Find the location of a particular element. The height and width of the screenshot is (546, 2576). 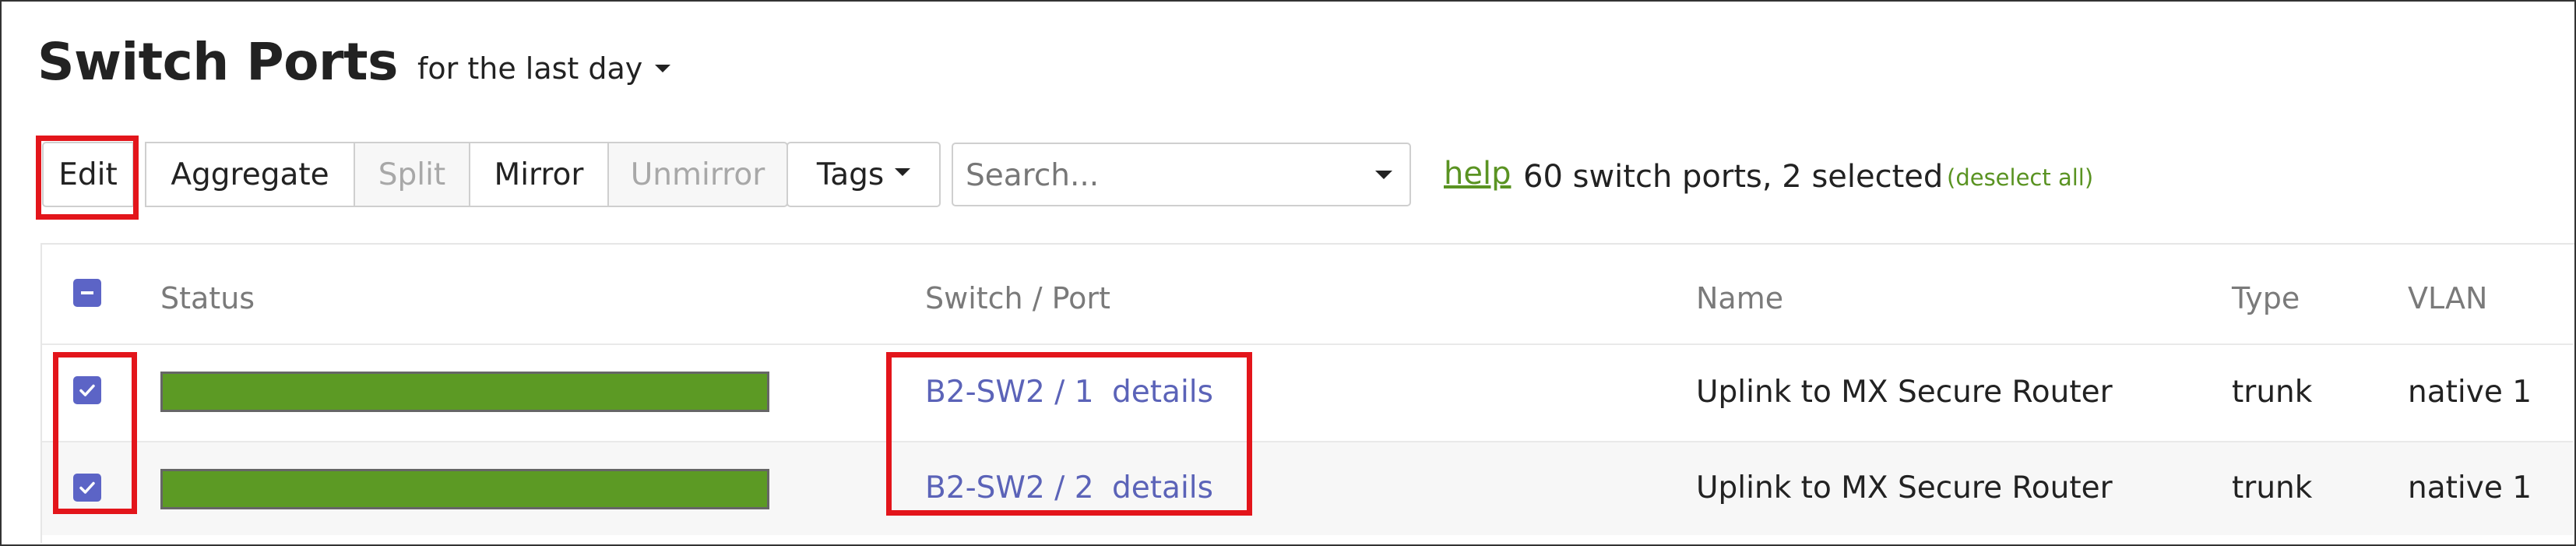

aggregate-button: Aggregate is located at coordinates (250, 175).